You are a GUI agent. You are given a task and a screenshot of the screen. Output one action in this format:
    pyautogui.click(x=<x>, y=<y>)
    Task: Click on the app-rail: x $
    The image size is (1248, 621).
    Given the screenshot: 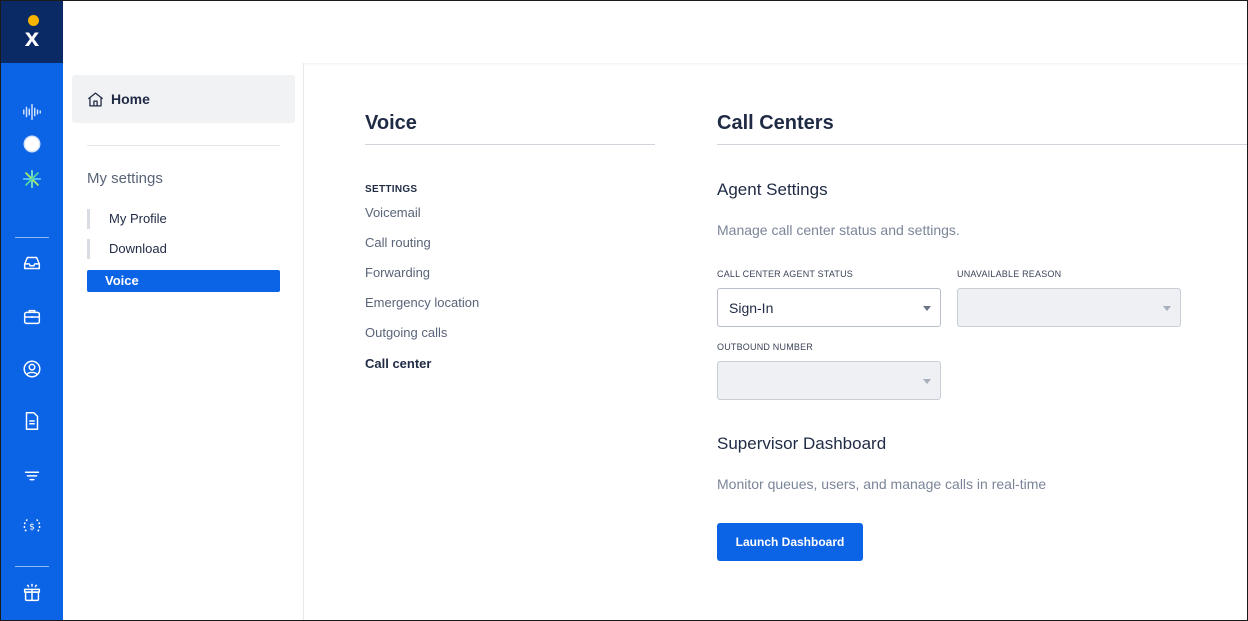 What is the action you would take?
    pyautogui.click(x=32, y=310)
    